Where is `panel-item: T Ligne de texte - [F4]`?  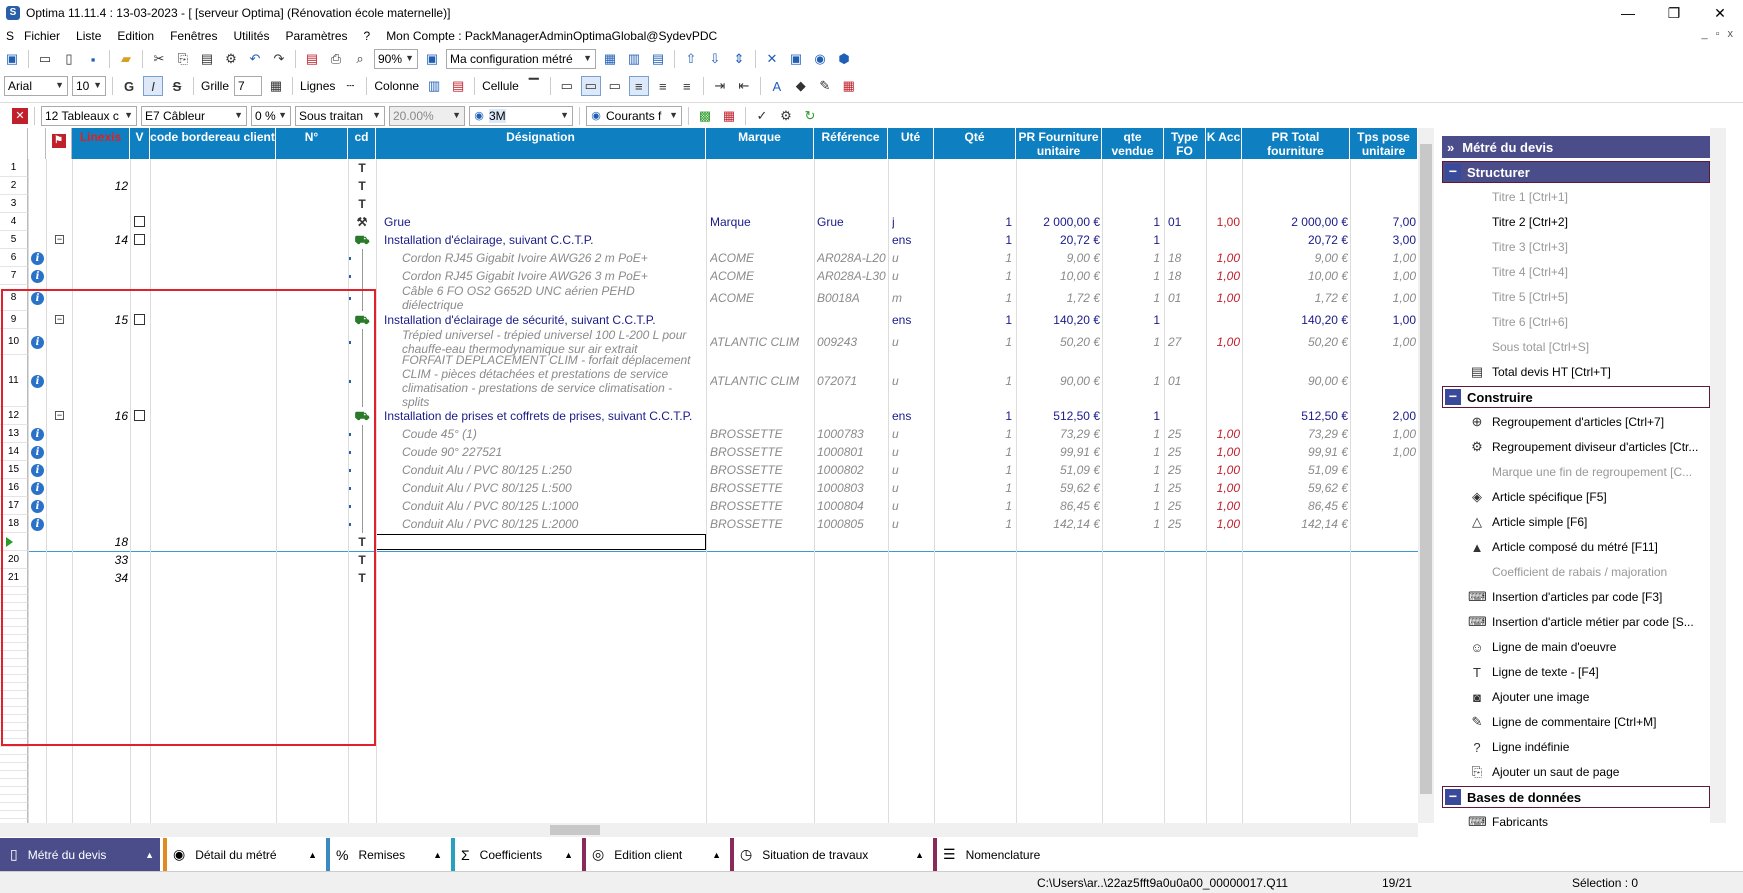 panel-item: T Ligne de texte - [F4] is located at coordinates (1533, 672).